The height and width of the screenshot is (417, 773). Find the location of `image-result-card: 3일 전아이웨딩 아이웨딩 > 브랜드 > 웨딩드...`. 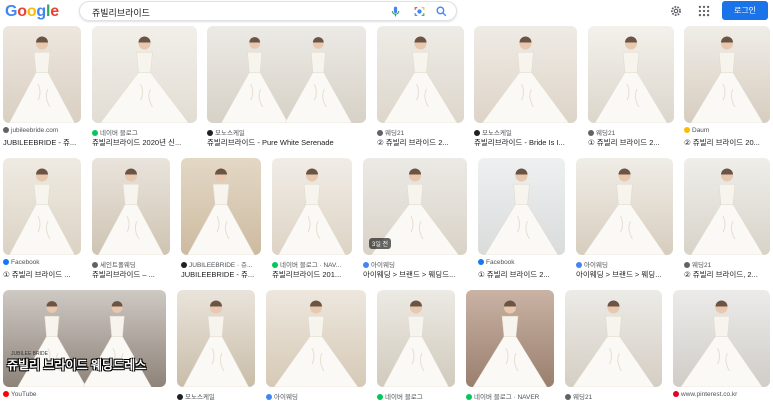

image-result-card: 3일 전아이웨딩 아이웨딩 > 브랜드 > 웨딩드... is located at coordinates (415, 221).